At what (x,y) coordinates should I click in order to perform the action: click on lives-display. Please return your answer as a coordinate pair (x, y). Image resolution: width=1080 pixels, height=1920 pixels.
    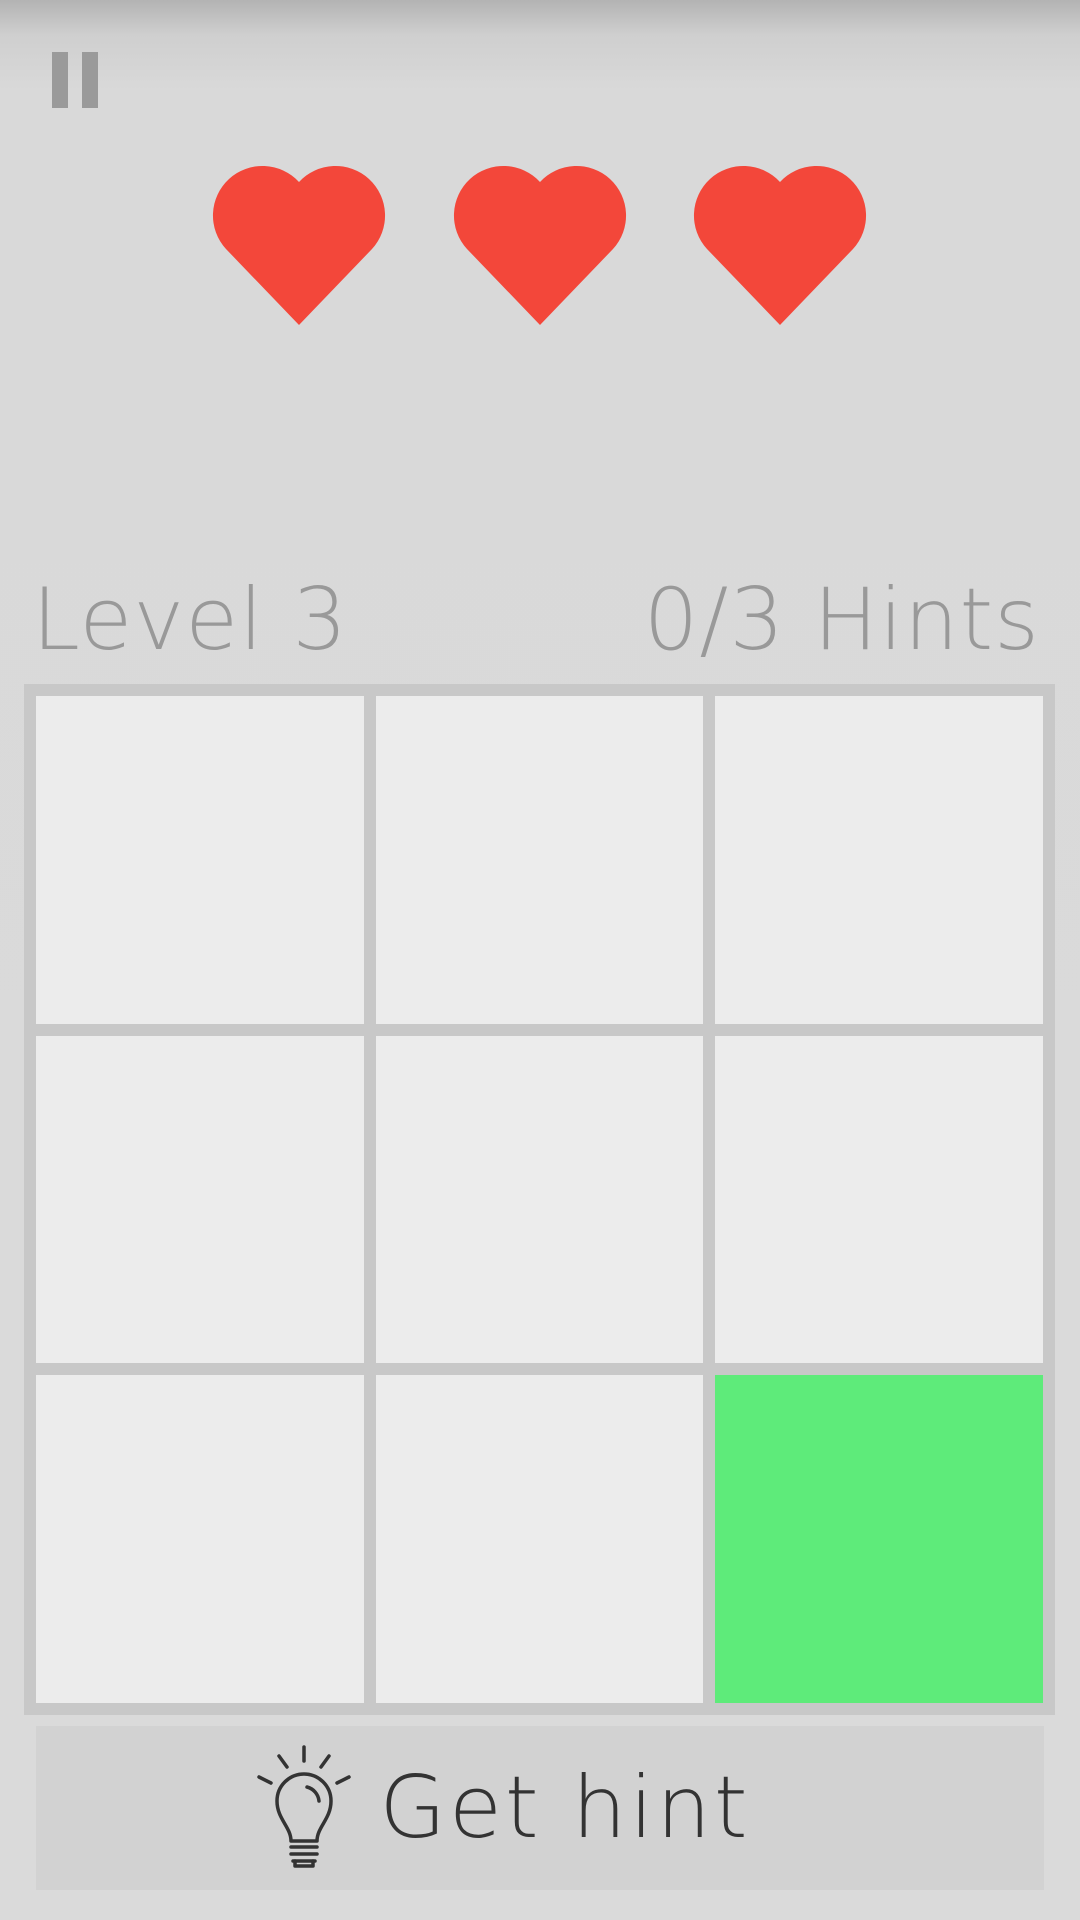
    Looking at the image, I should click on (540, 245).